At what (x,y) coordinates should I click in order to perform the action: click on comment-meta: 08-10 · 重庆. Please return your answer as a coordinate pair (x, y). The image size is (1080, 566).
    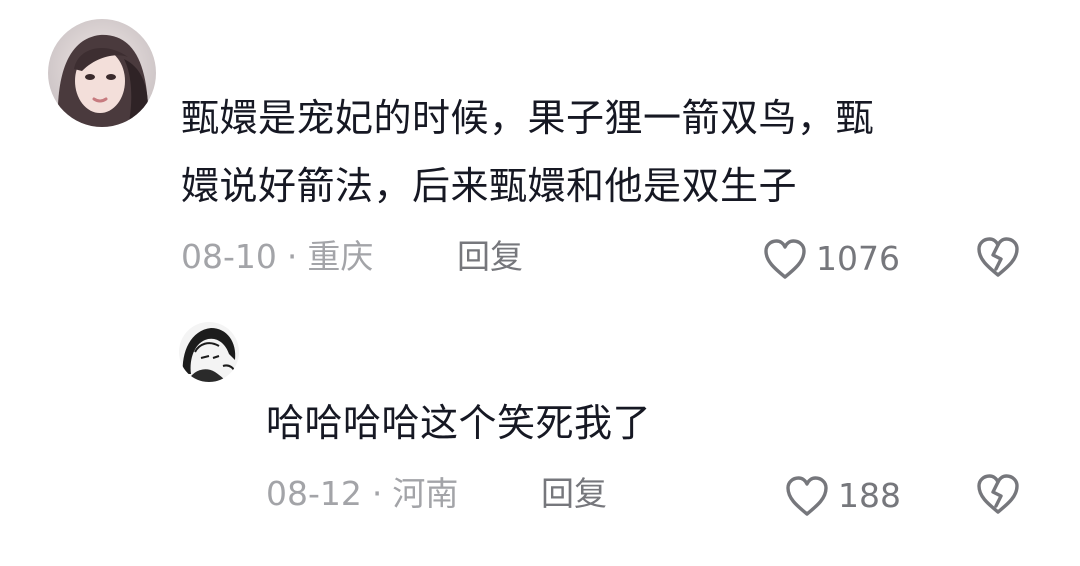
    Looking at the image, I should click on (277, 257).